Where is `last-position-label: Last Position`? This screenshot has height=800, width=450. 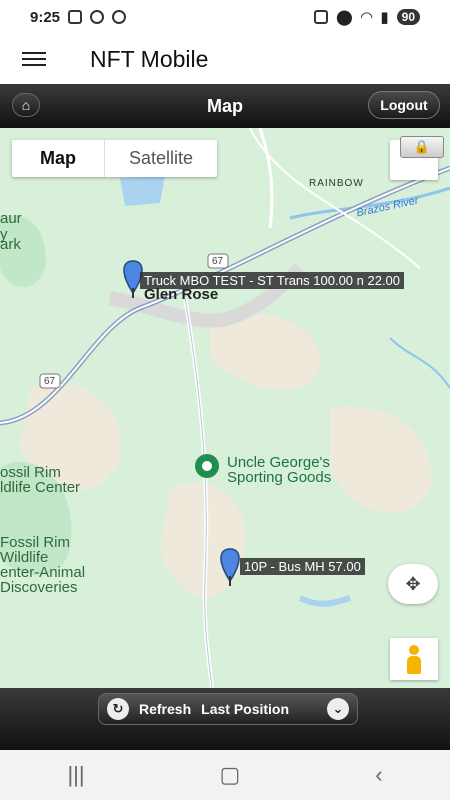 last-position-label: Last Position is located at coordinates (245, 709).